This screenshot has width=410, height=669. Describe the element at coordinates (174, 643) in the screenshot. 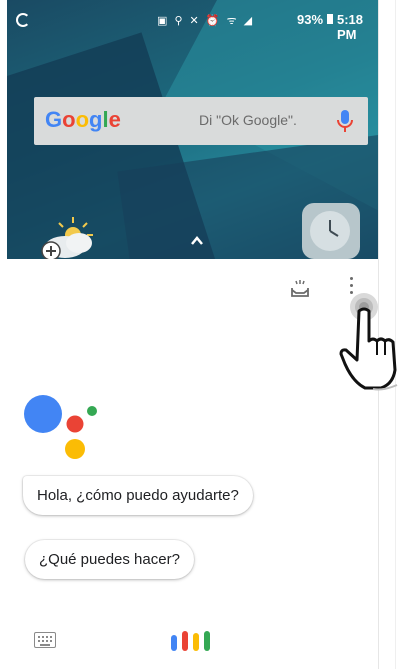

I see `mic-bar-blue` at that location.